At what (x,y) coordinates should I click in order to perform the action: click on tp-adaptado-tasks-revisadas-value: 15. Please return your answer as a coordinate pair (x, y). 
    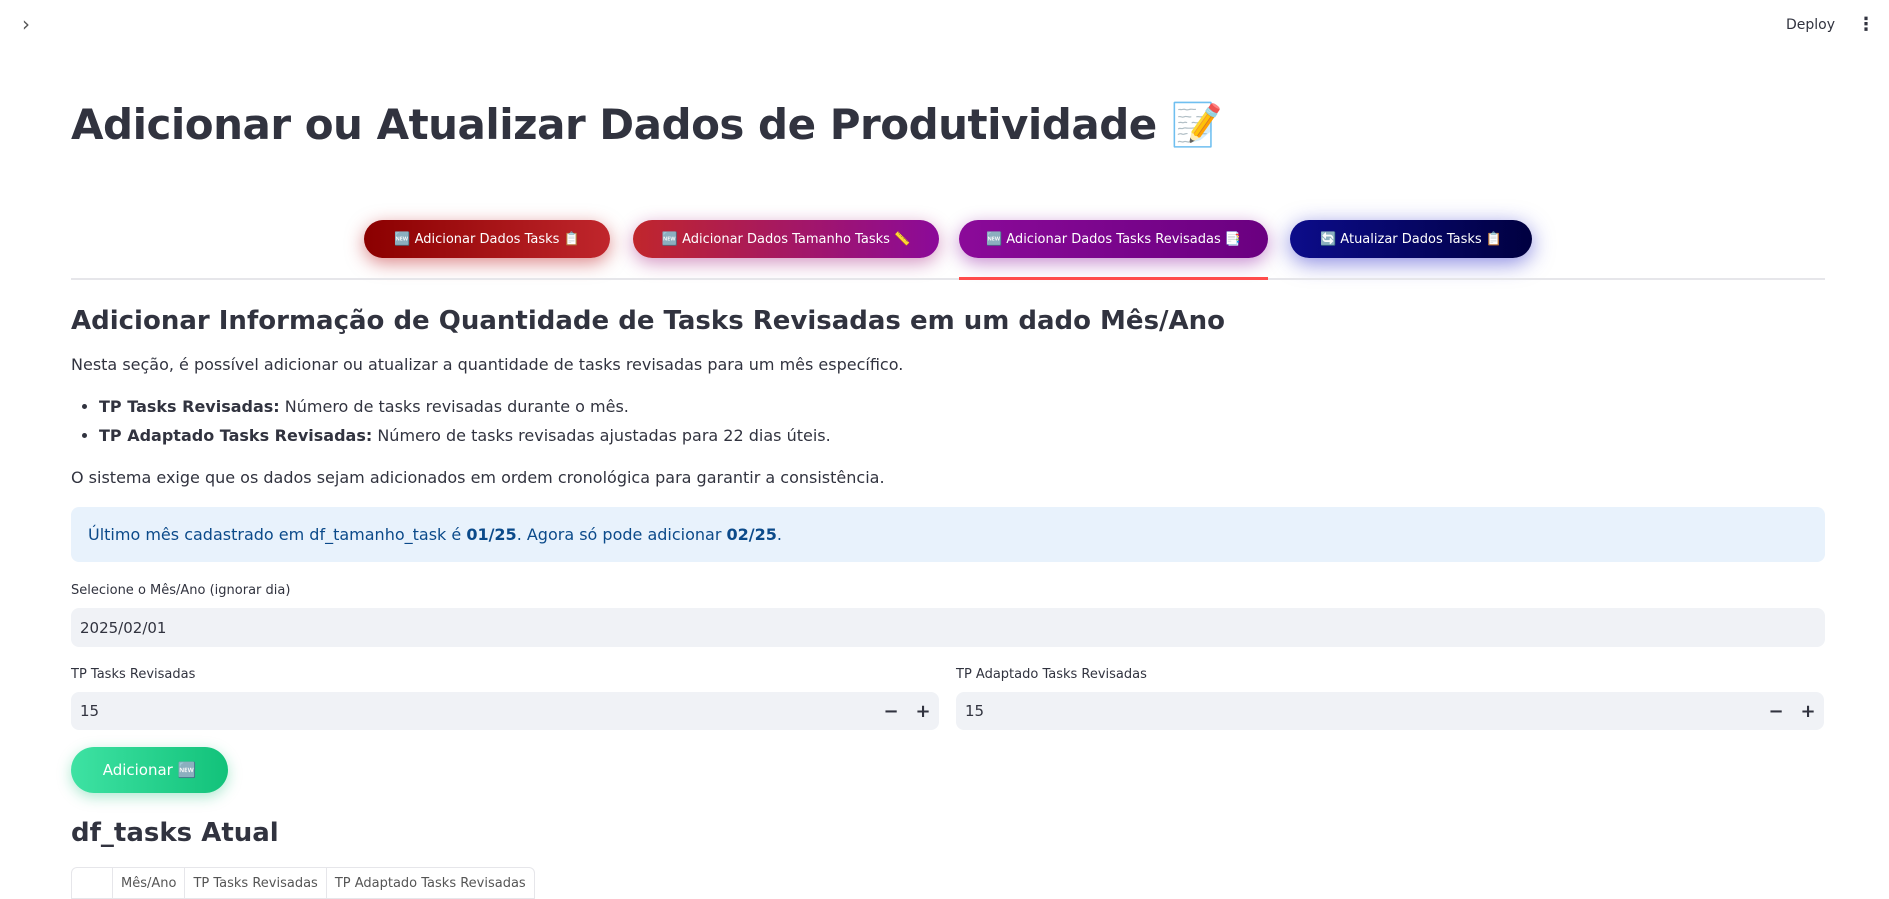
    Looking at the image, I should click on (1362, 711).